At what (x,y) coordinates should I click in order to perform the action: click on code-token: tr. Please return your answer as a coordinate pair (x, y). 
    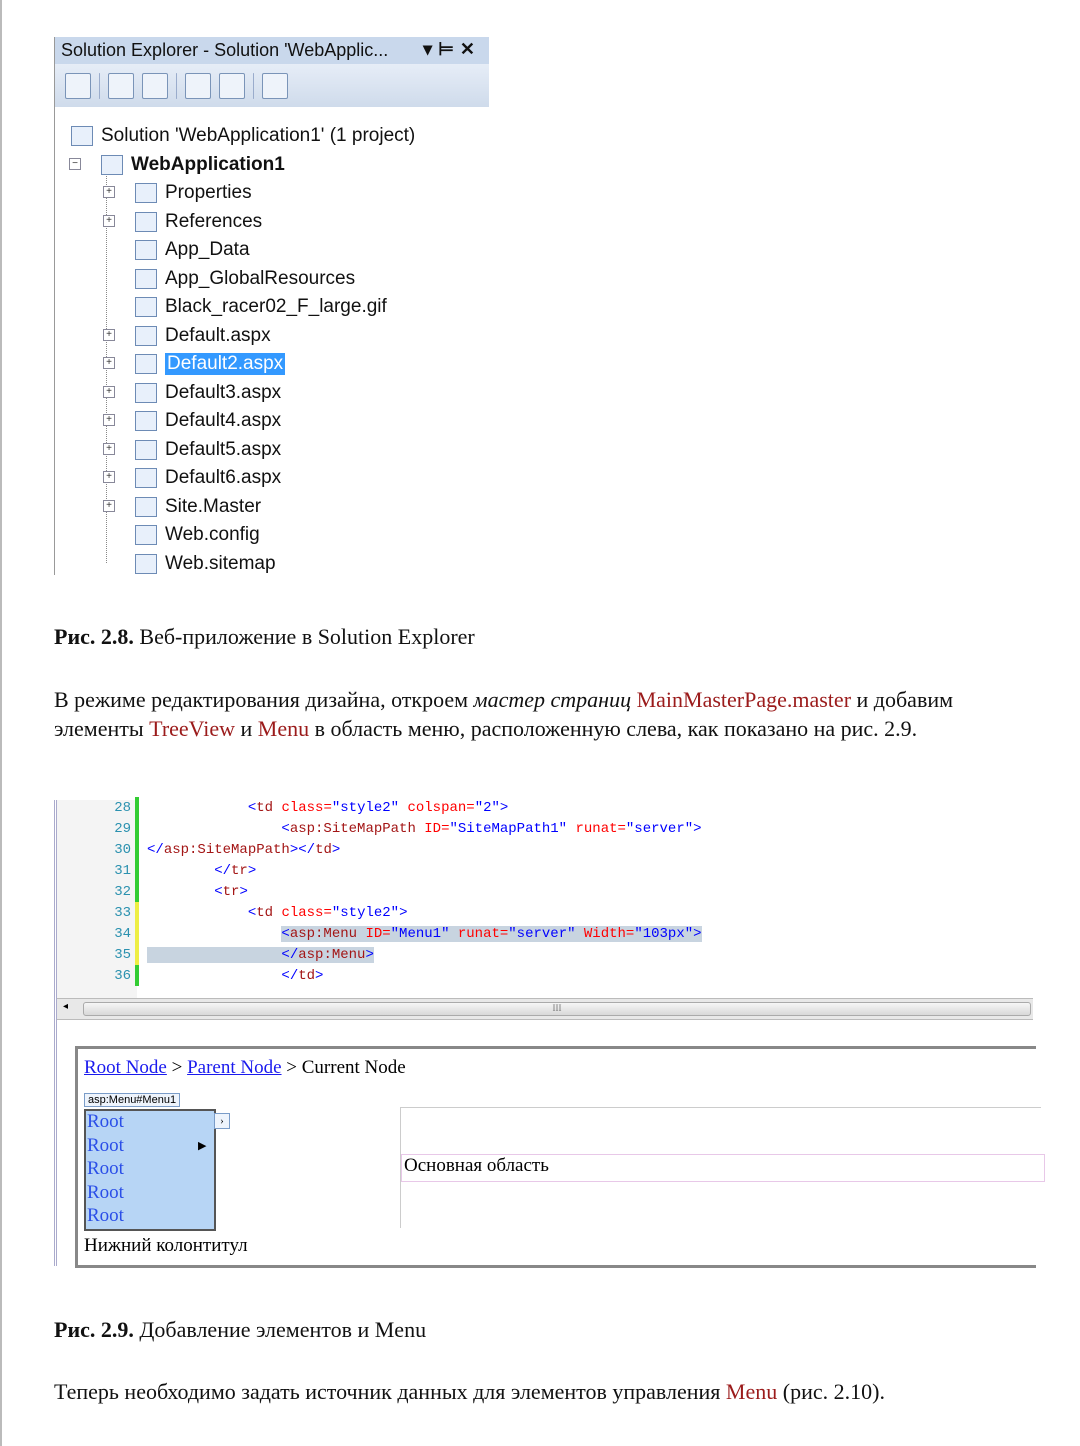
    Looking at the image, I should click on (239, 870).